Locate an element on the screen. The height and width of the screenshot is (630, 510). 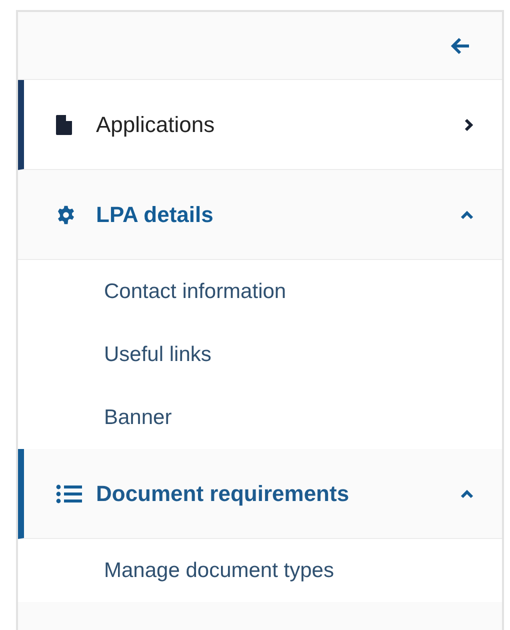
nav-section-label: Applications is located at coordinates (155, 125).